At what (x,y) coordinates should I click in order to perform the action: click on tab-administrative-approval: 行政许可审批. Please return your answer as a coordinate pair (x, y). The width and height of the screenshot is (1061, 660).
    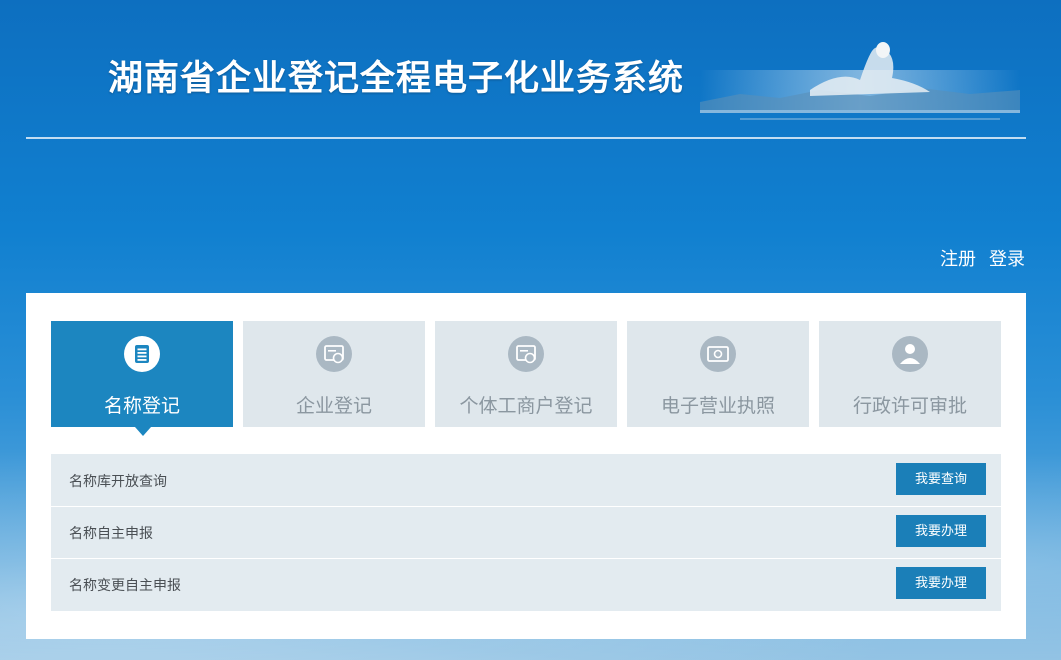
    Looking at the image, I should click on (910, 374).